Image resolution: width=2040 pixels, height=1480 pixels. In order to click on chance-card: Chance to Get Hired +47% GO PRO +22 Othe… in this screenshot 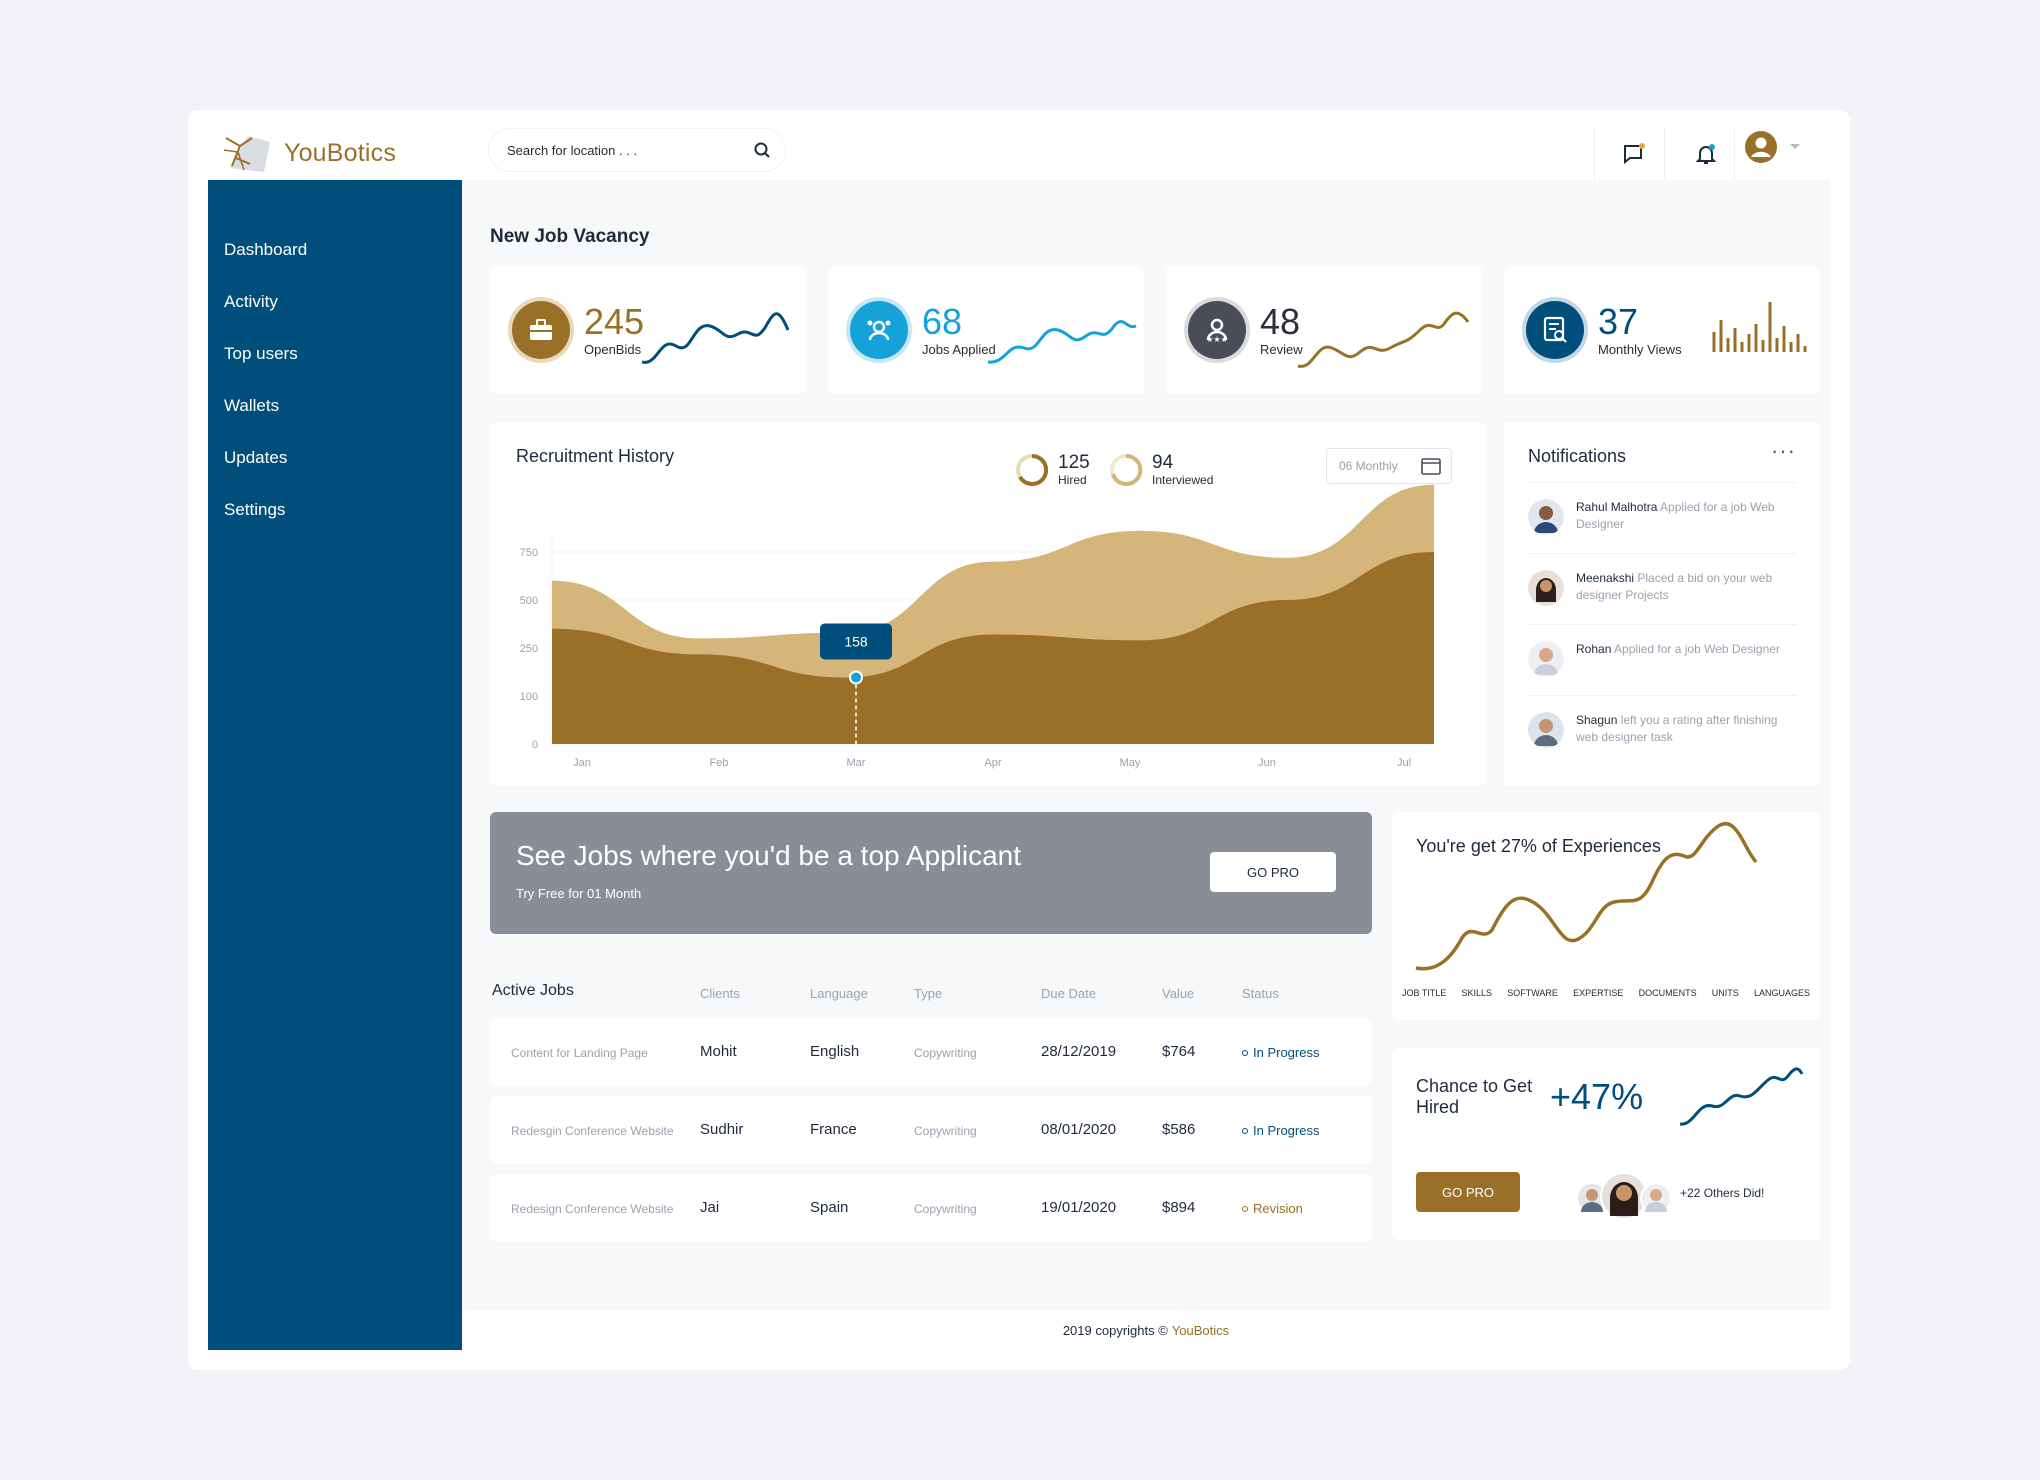, I will do `click(1606, 1144)`.